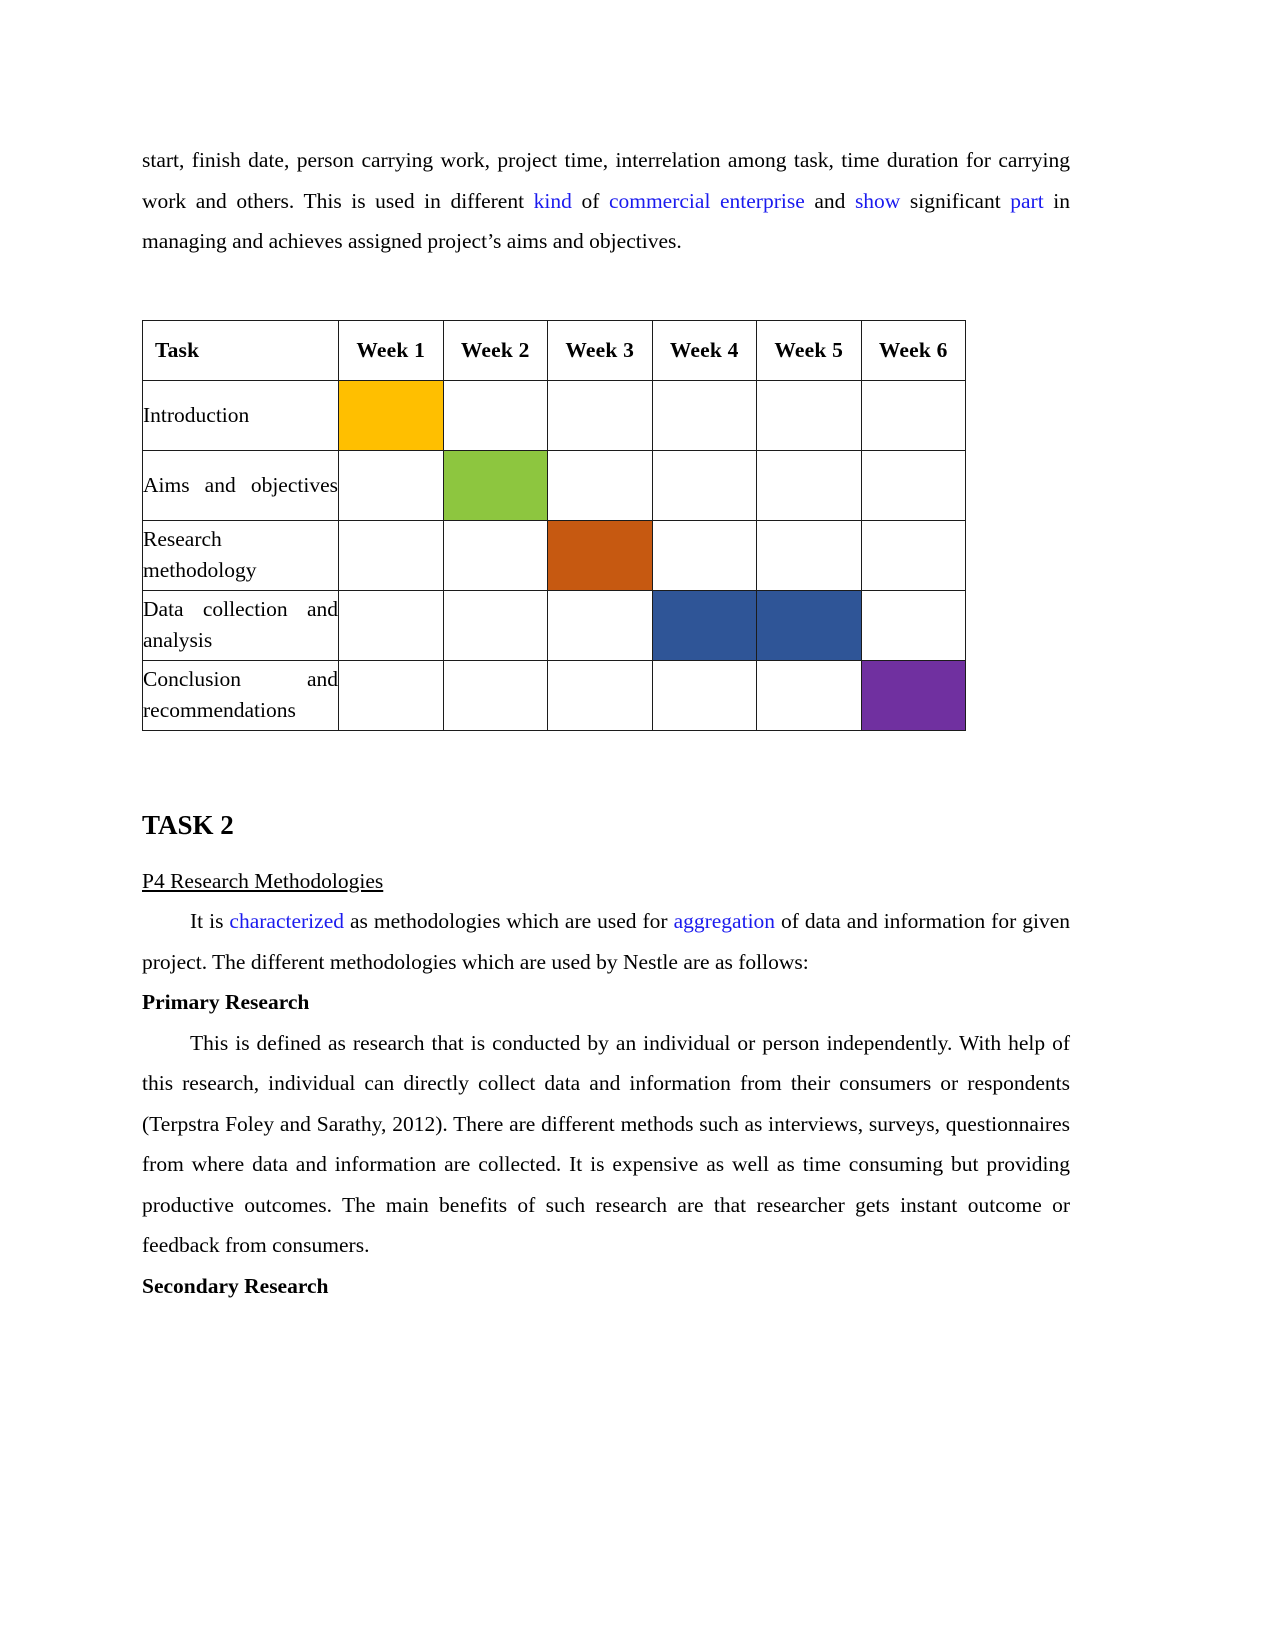 This screenshot has width=1275, height=1651. What do you see at coordinates (240, 625) in the screenshot?
I see `gantt-task-label-3: Data collection and analysis` at bounding box center [240, 625].